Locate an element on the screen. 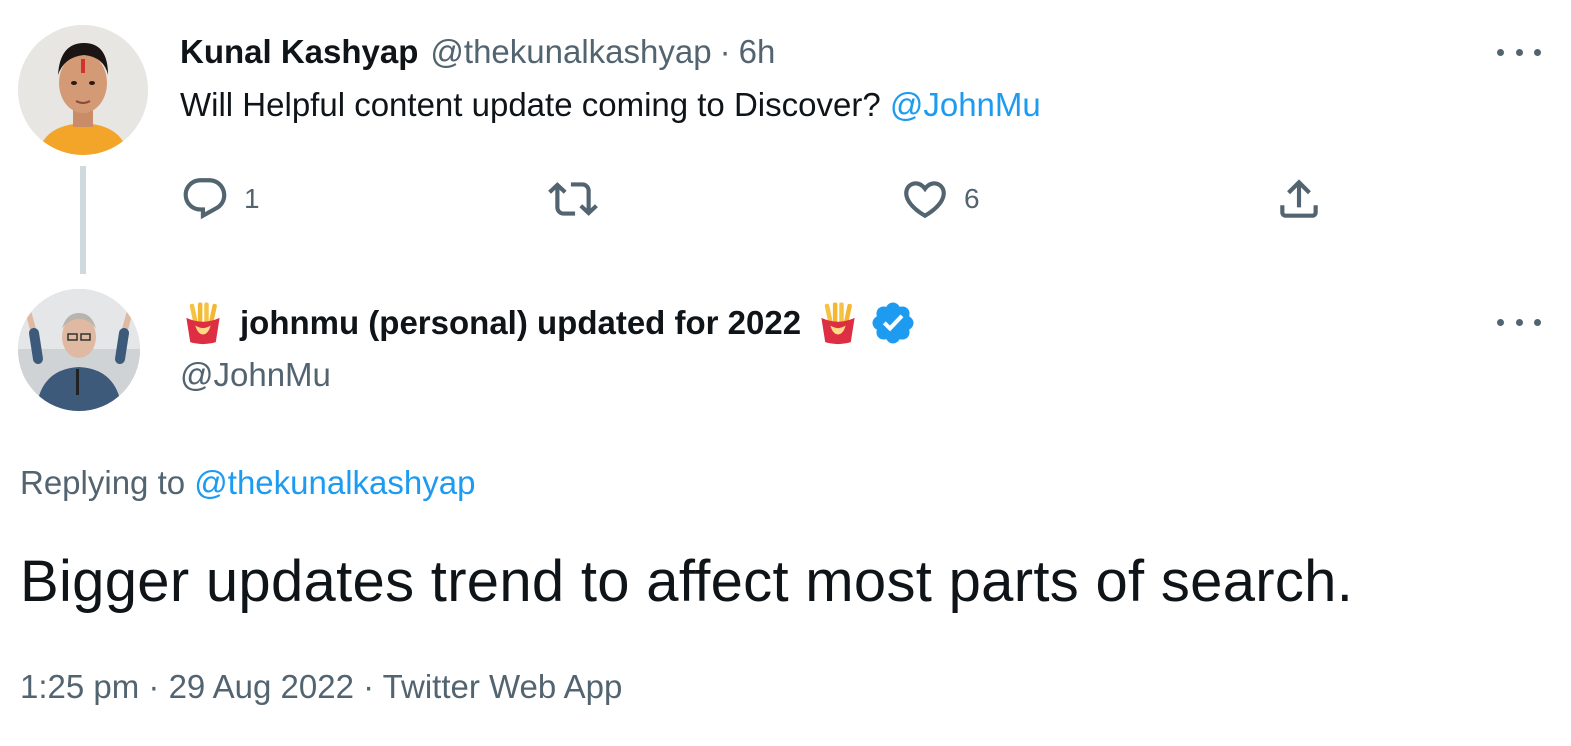  like-button: 6 is located at coordinates (940, 199).